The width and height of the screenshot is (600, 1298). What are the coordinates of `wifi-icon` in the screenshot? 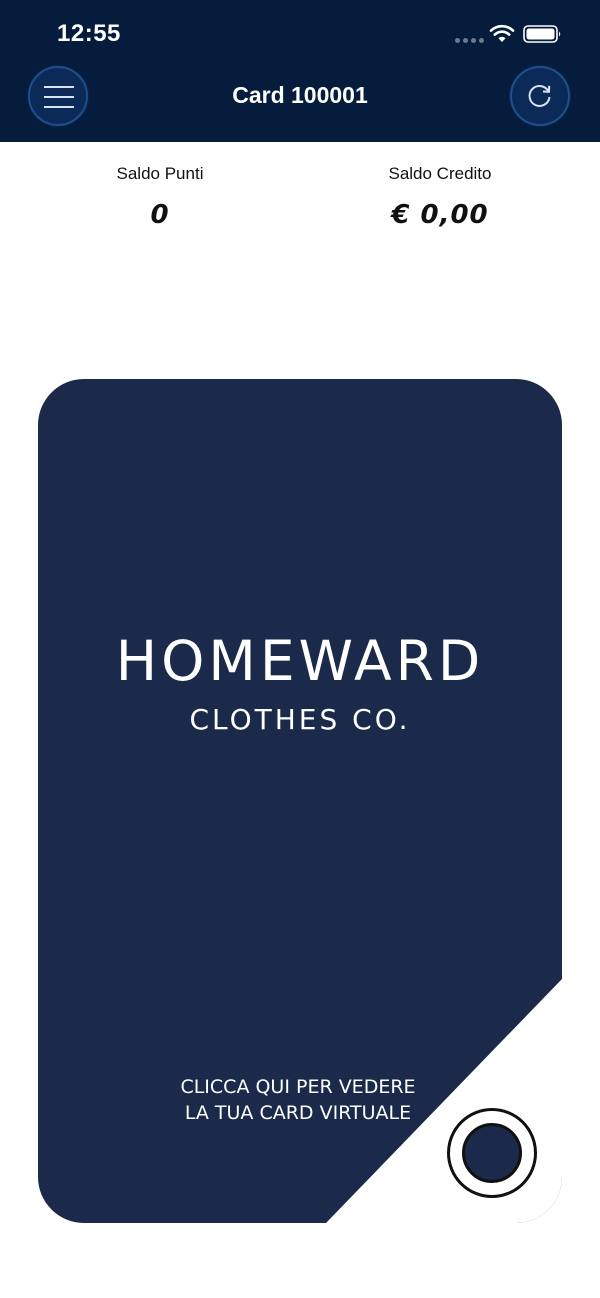 It's located at (502, 33).